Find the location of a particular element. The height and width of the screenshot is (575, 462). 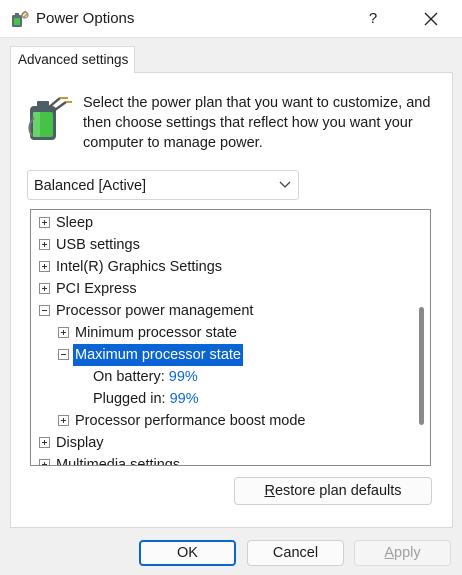

on-battery-value: 99% is located at coordinates (183, 377).